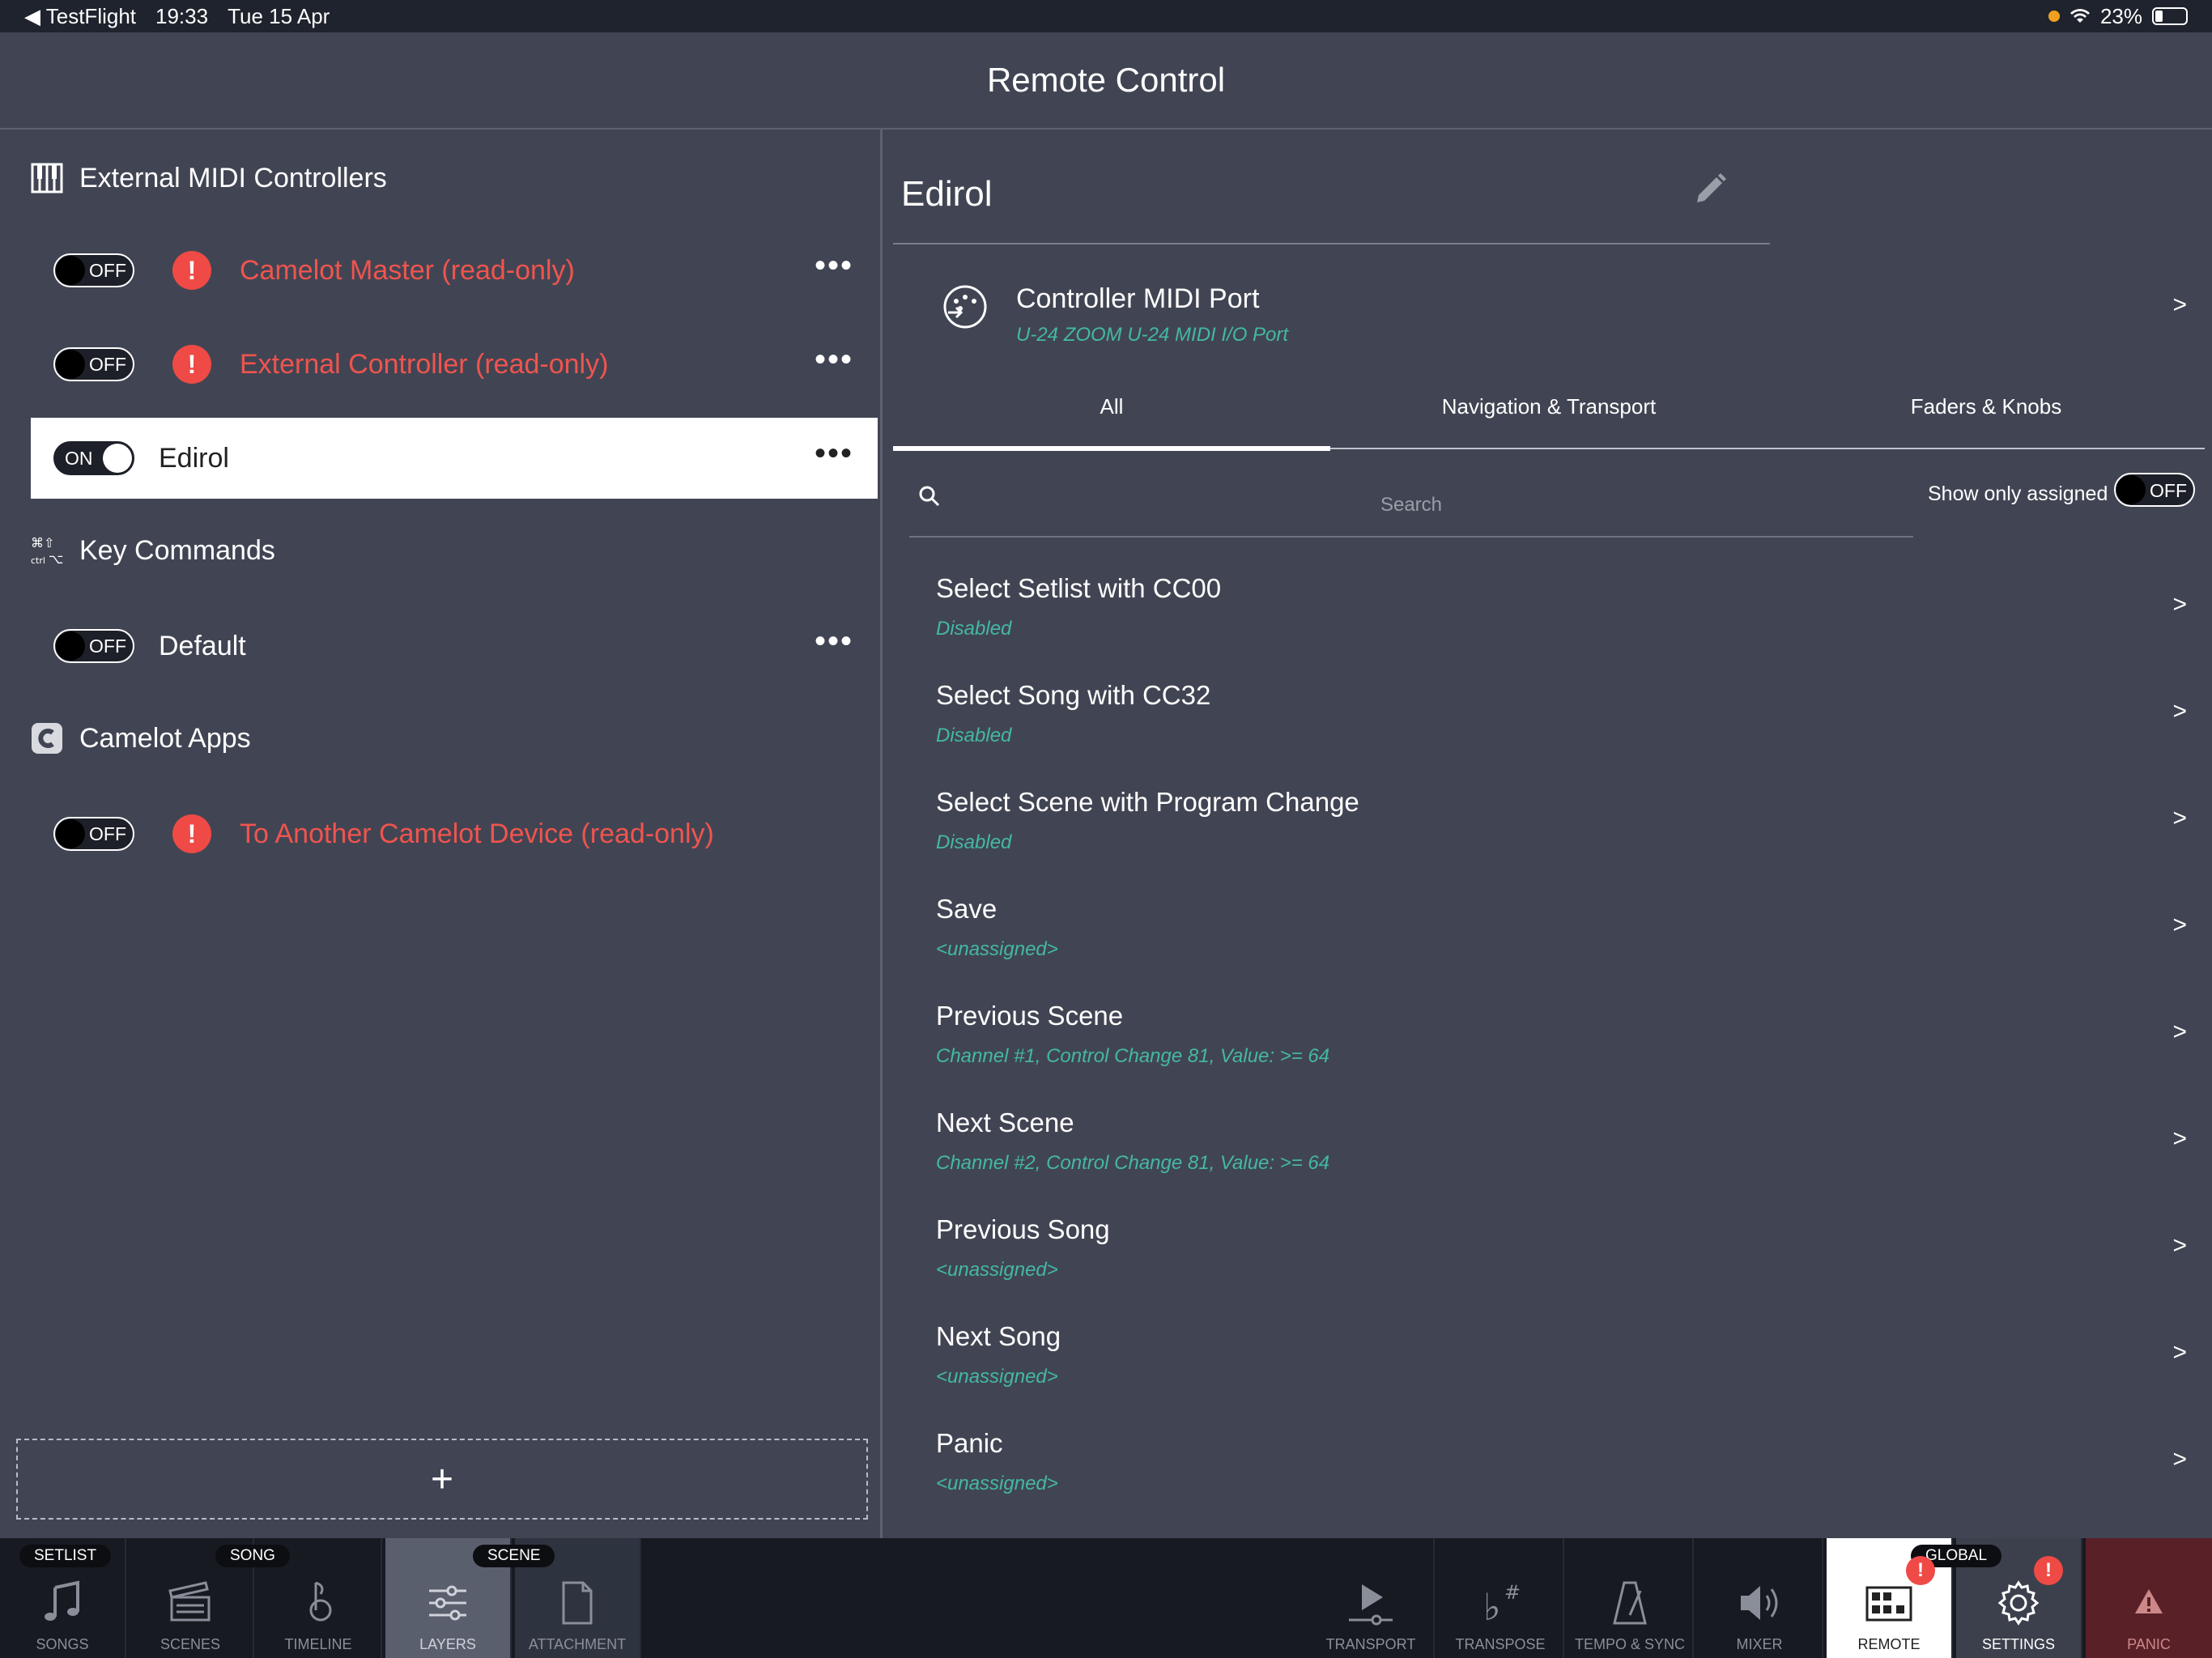  What do you see at coordinates (408, 270) in the screenshot?
I see `controller-label: Camelot Master (read-only)` at bounding box center [408, 270].